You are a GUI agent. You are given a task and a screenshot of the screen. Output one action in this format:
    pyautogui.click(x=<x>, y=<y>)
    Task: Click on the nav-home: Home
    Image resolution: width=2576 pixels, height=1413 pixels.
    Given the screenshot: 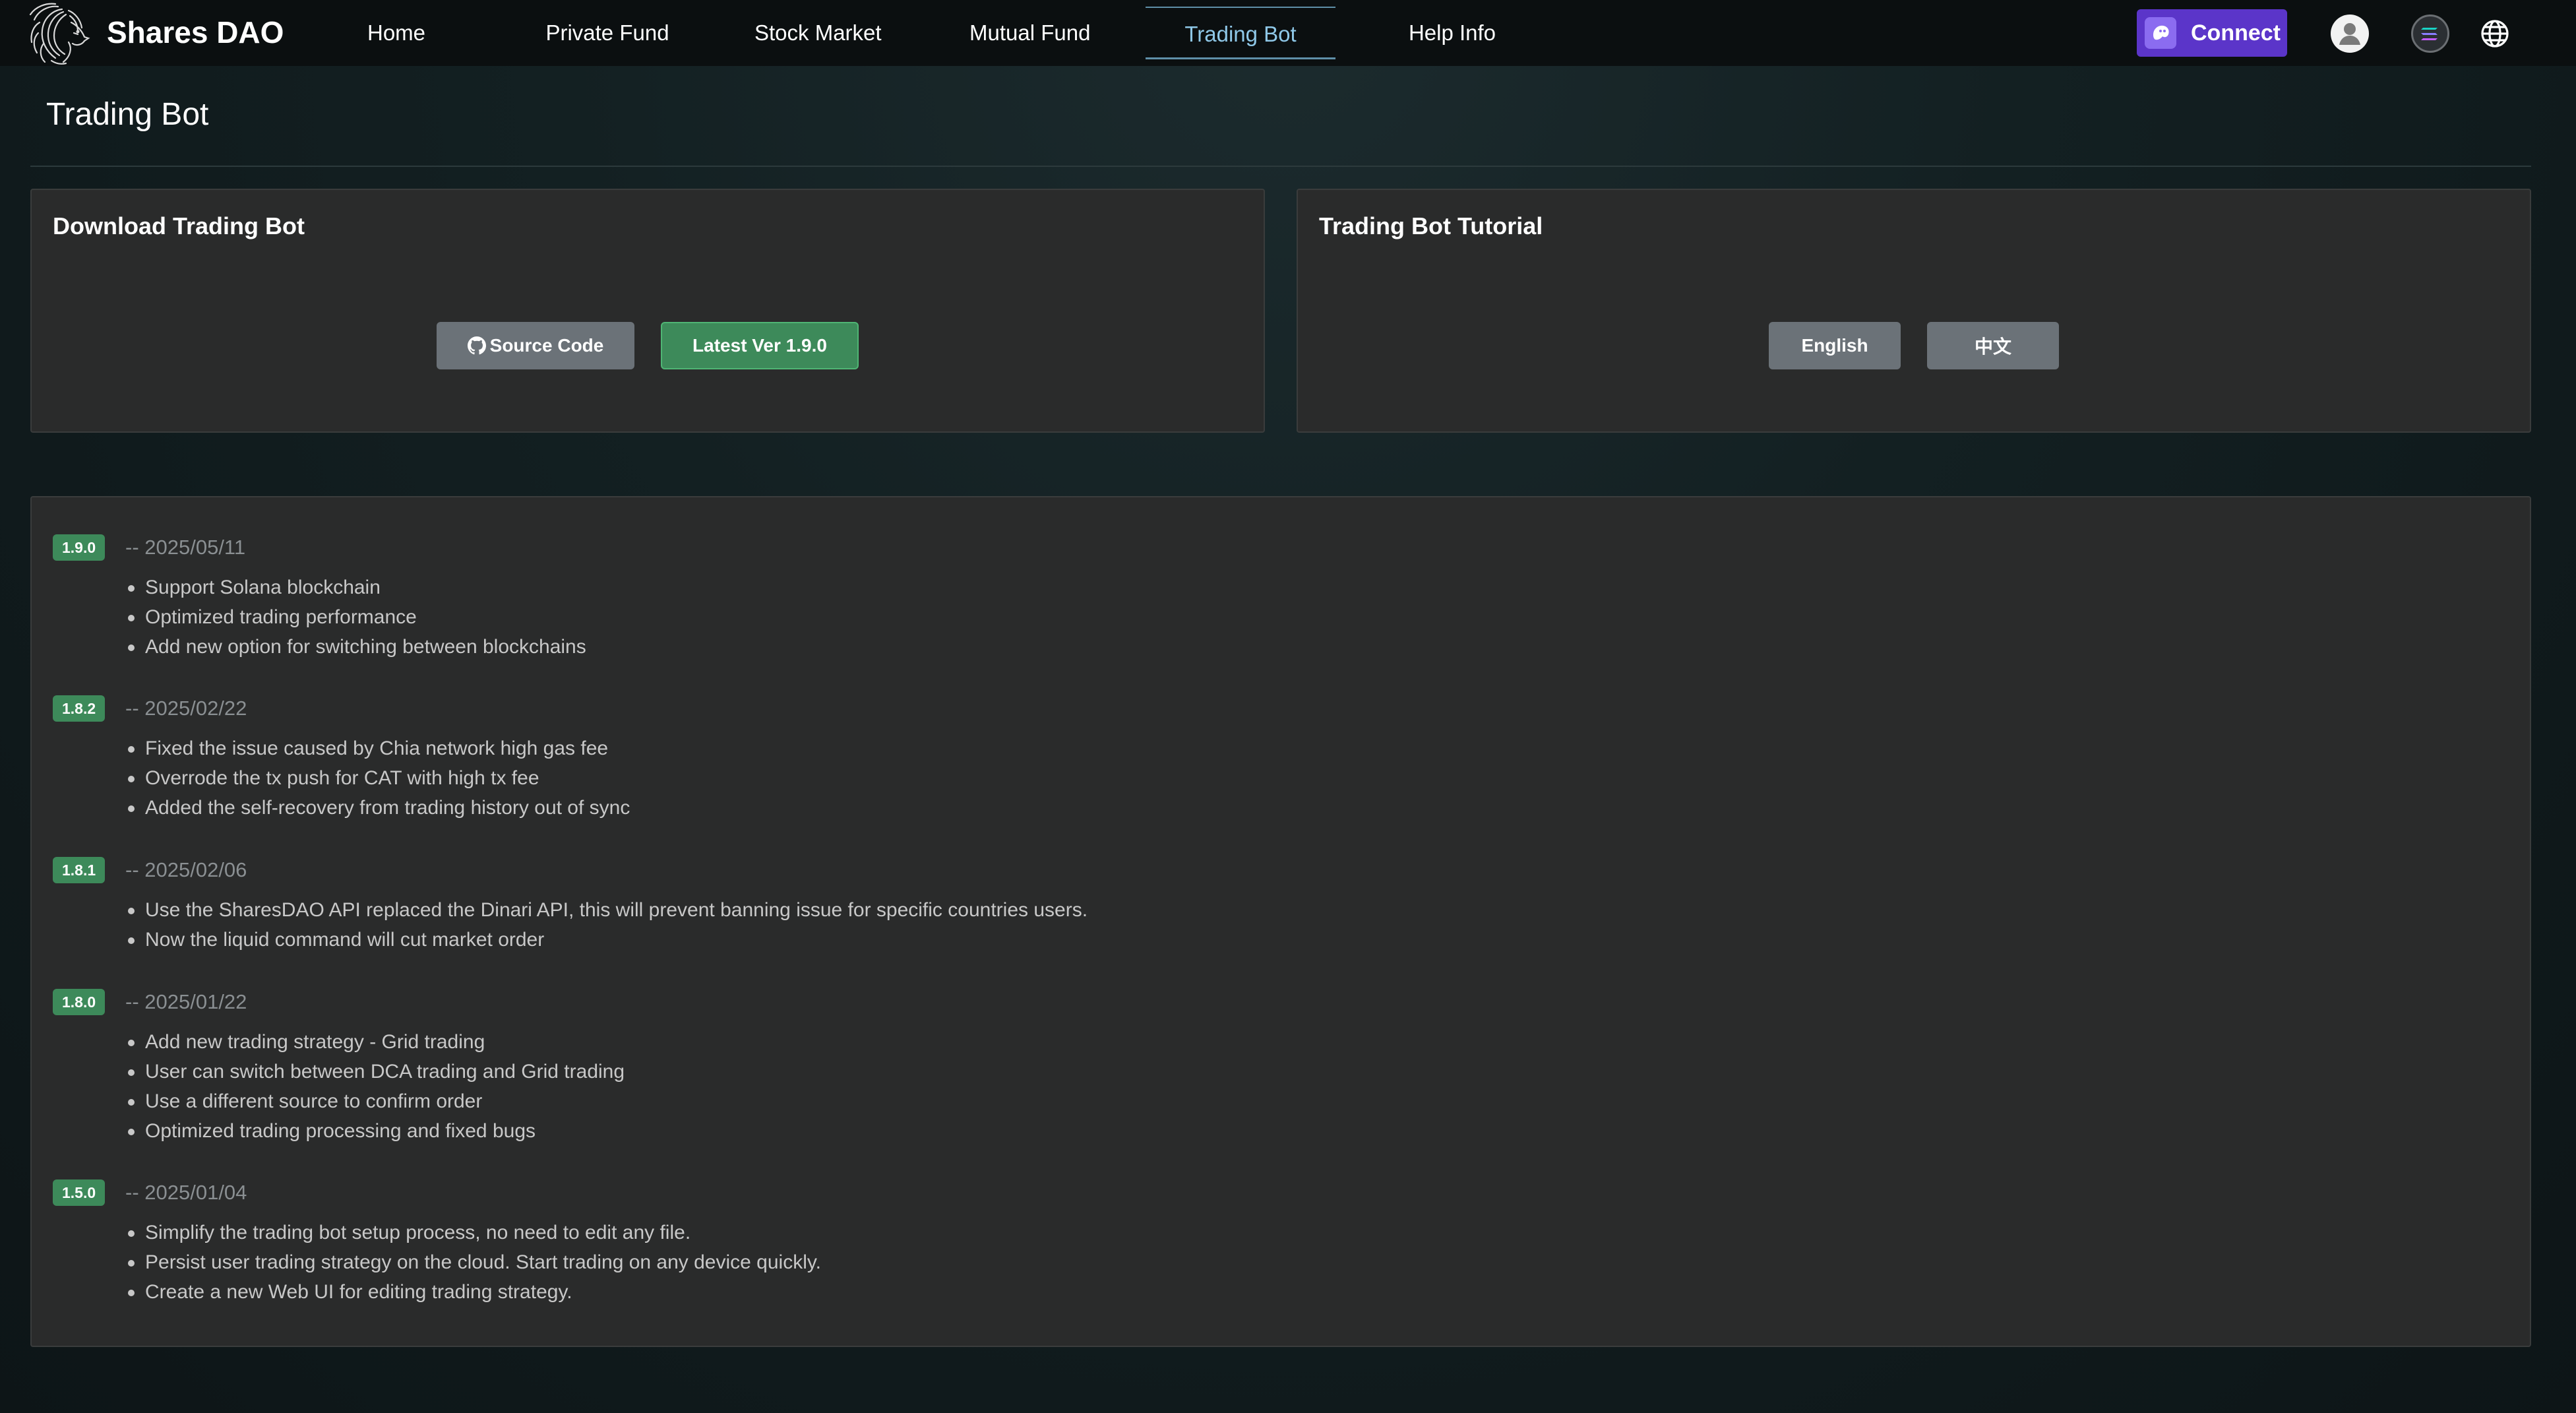 What is the action you would take?
    pyautogui.click(x=396, y=31)
    